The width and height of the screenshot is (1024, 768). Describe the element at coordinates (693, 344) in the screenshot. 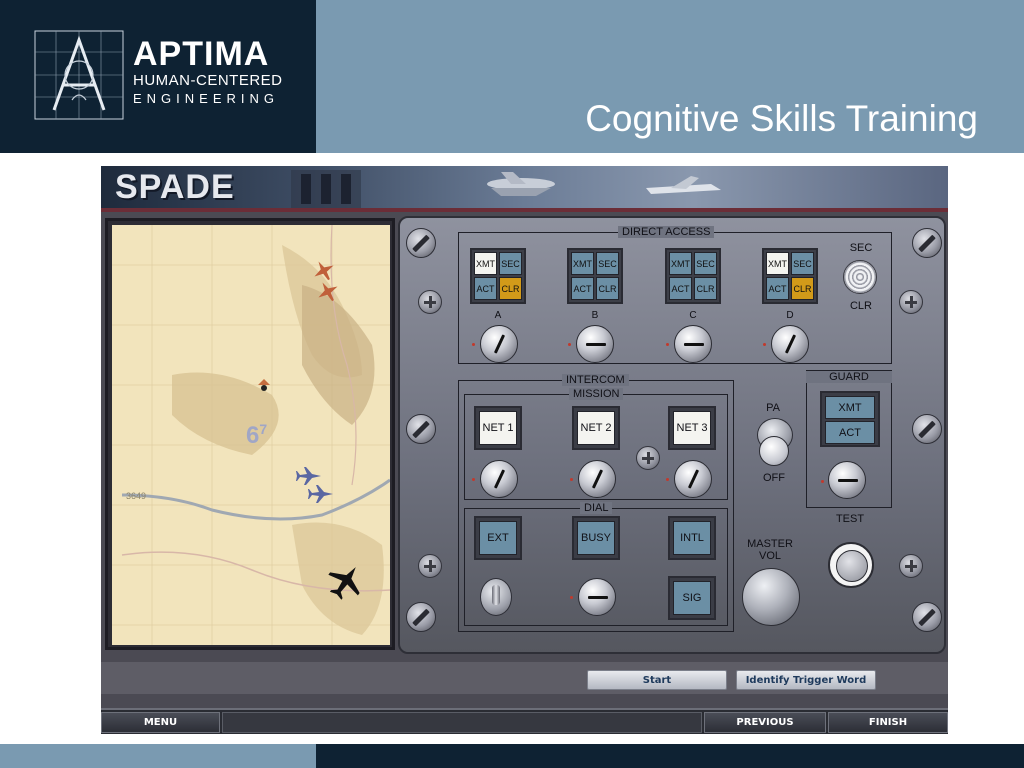

I see `volume-knob-c` at that location.